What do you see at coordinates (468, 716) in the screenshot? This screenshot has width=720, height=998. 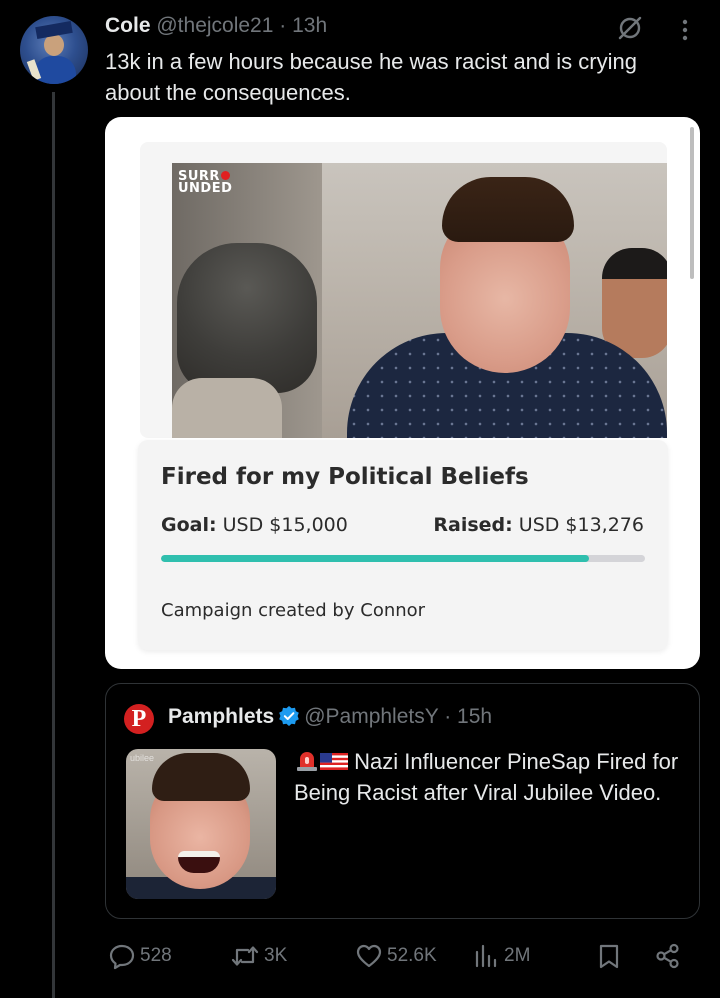 I see `quote-time: · 15h` at bounding box center [468, 716].